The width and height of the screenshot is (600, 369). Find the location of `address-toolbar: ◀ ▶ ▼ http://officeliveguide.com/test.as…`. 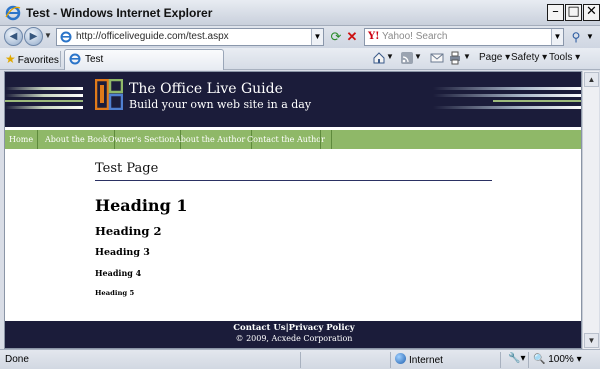

address-toolbar: ◀ ▶ ▼ http://officeliveguide.com/test.as… is located at coordinates (300, 37).